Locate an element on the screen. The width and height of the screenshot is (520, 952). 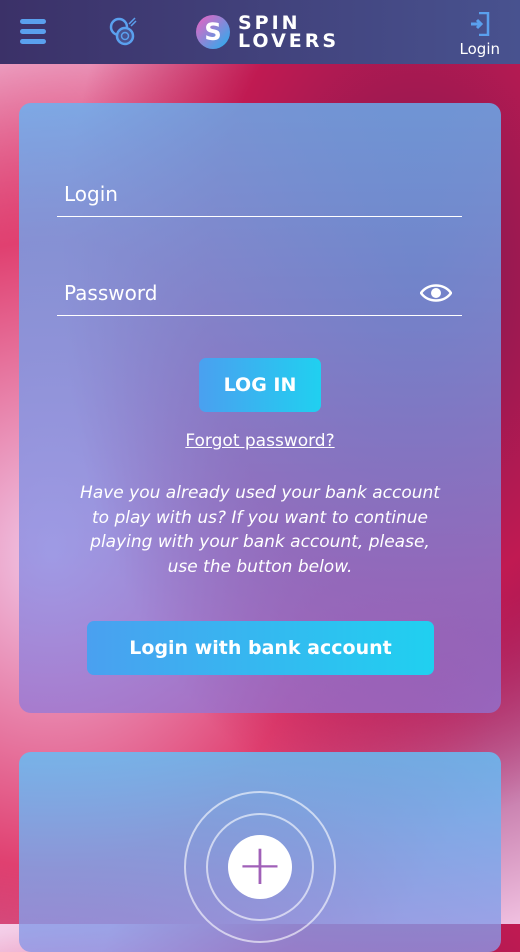
login-input: Login is located at coordinates (259, 194).